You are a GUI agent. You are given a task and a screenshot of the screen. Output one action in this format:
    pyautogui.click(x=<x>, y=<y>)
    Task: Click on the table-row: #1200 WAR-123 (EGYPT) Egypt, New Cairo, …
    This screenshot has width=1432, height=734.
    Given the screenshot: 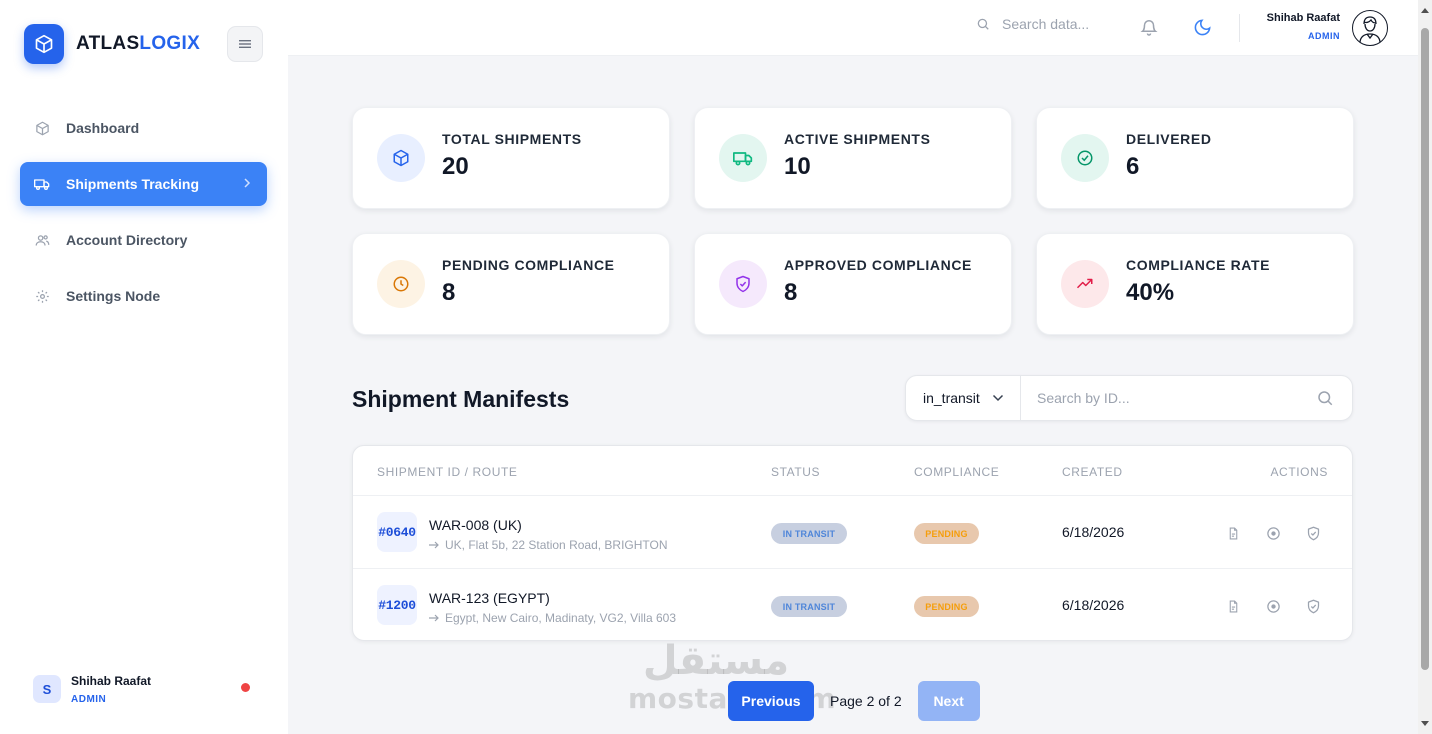 What is the action you would take?
    pyautogui.click(x=852, y=605)
    